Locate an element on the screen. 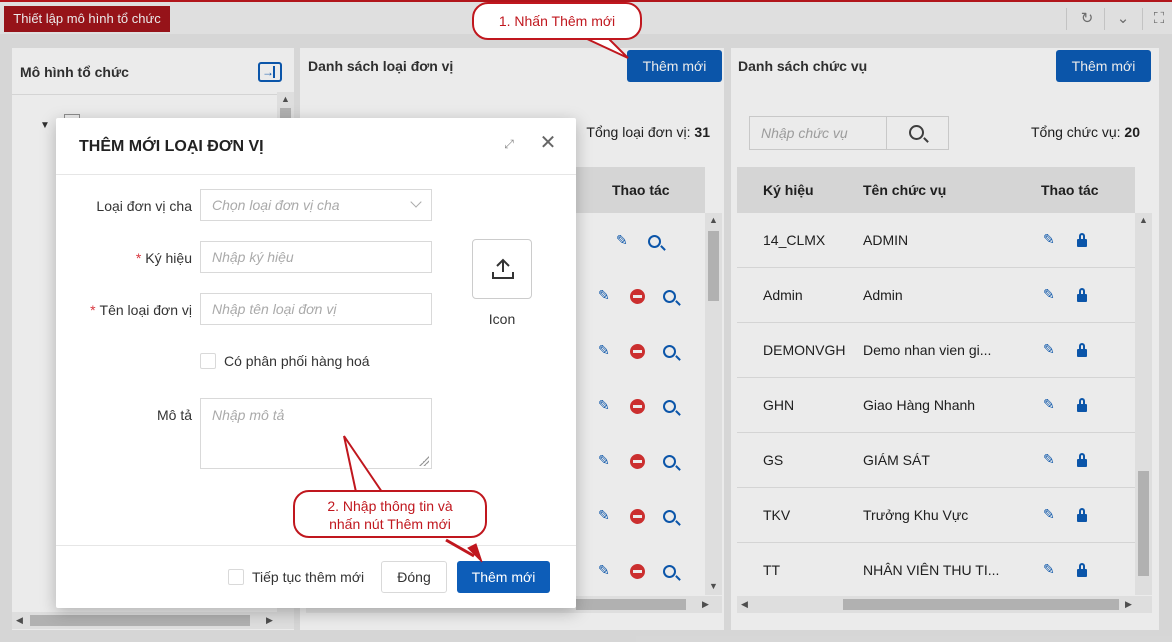 This screenshot has height=642, width=1172. step2-text-line1: 2. Nhập thông tin và is located at coordinates (390, 506).